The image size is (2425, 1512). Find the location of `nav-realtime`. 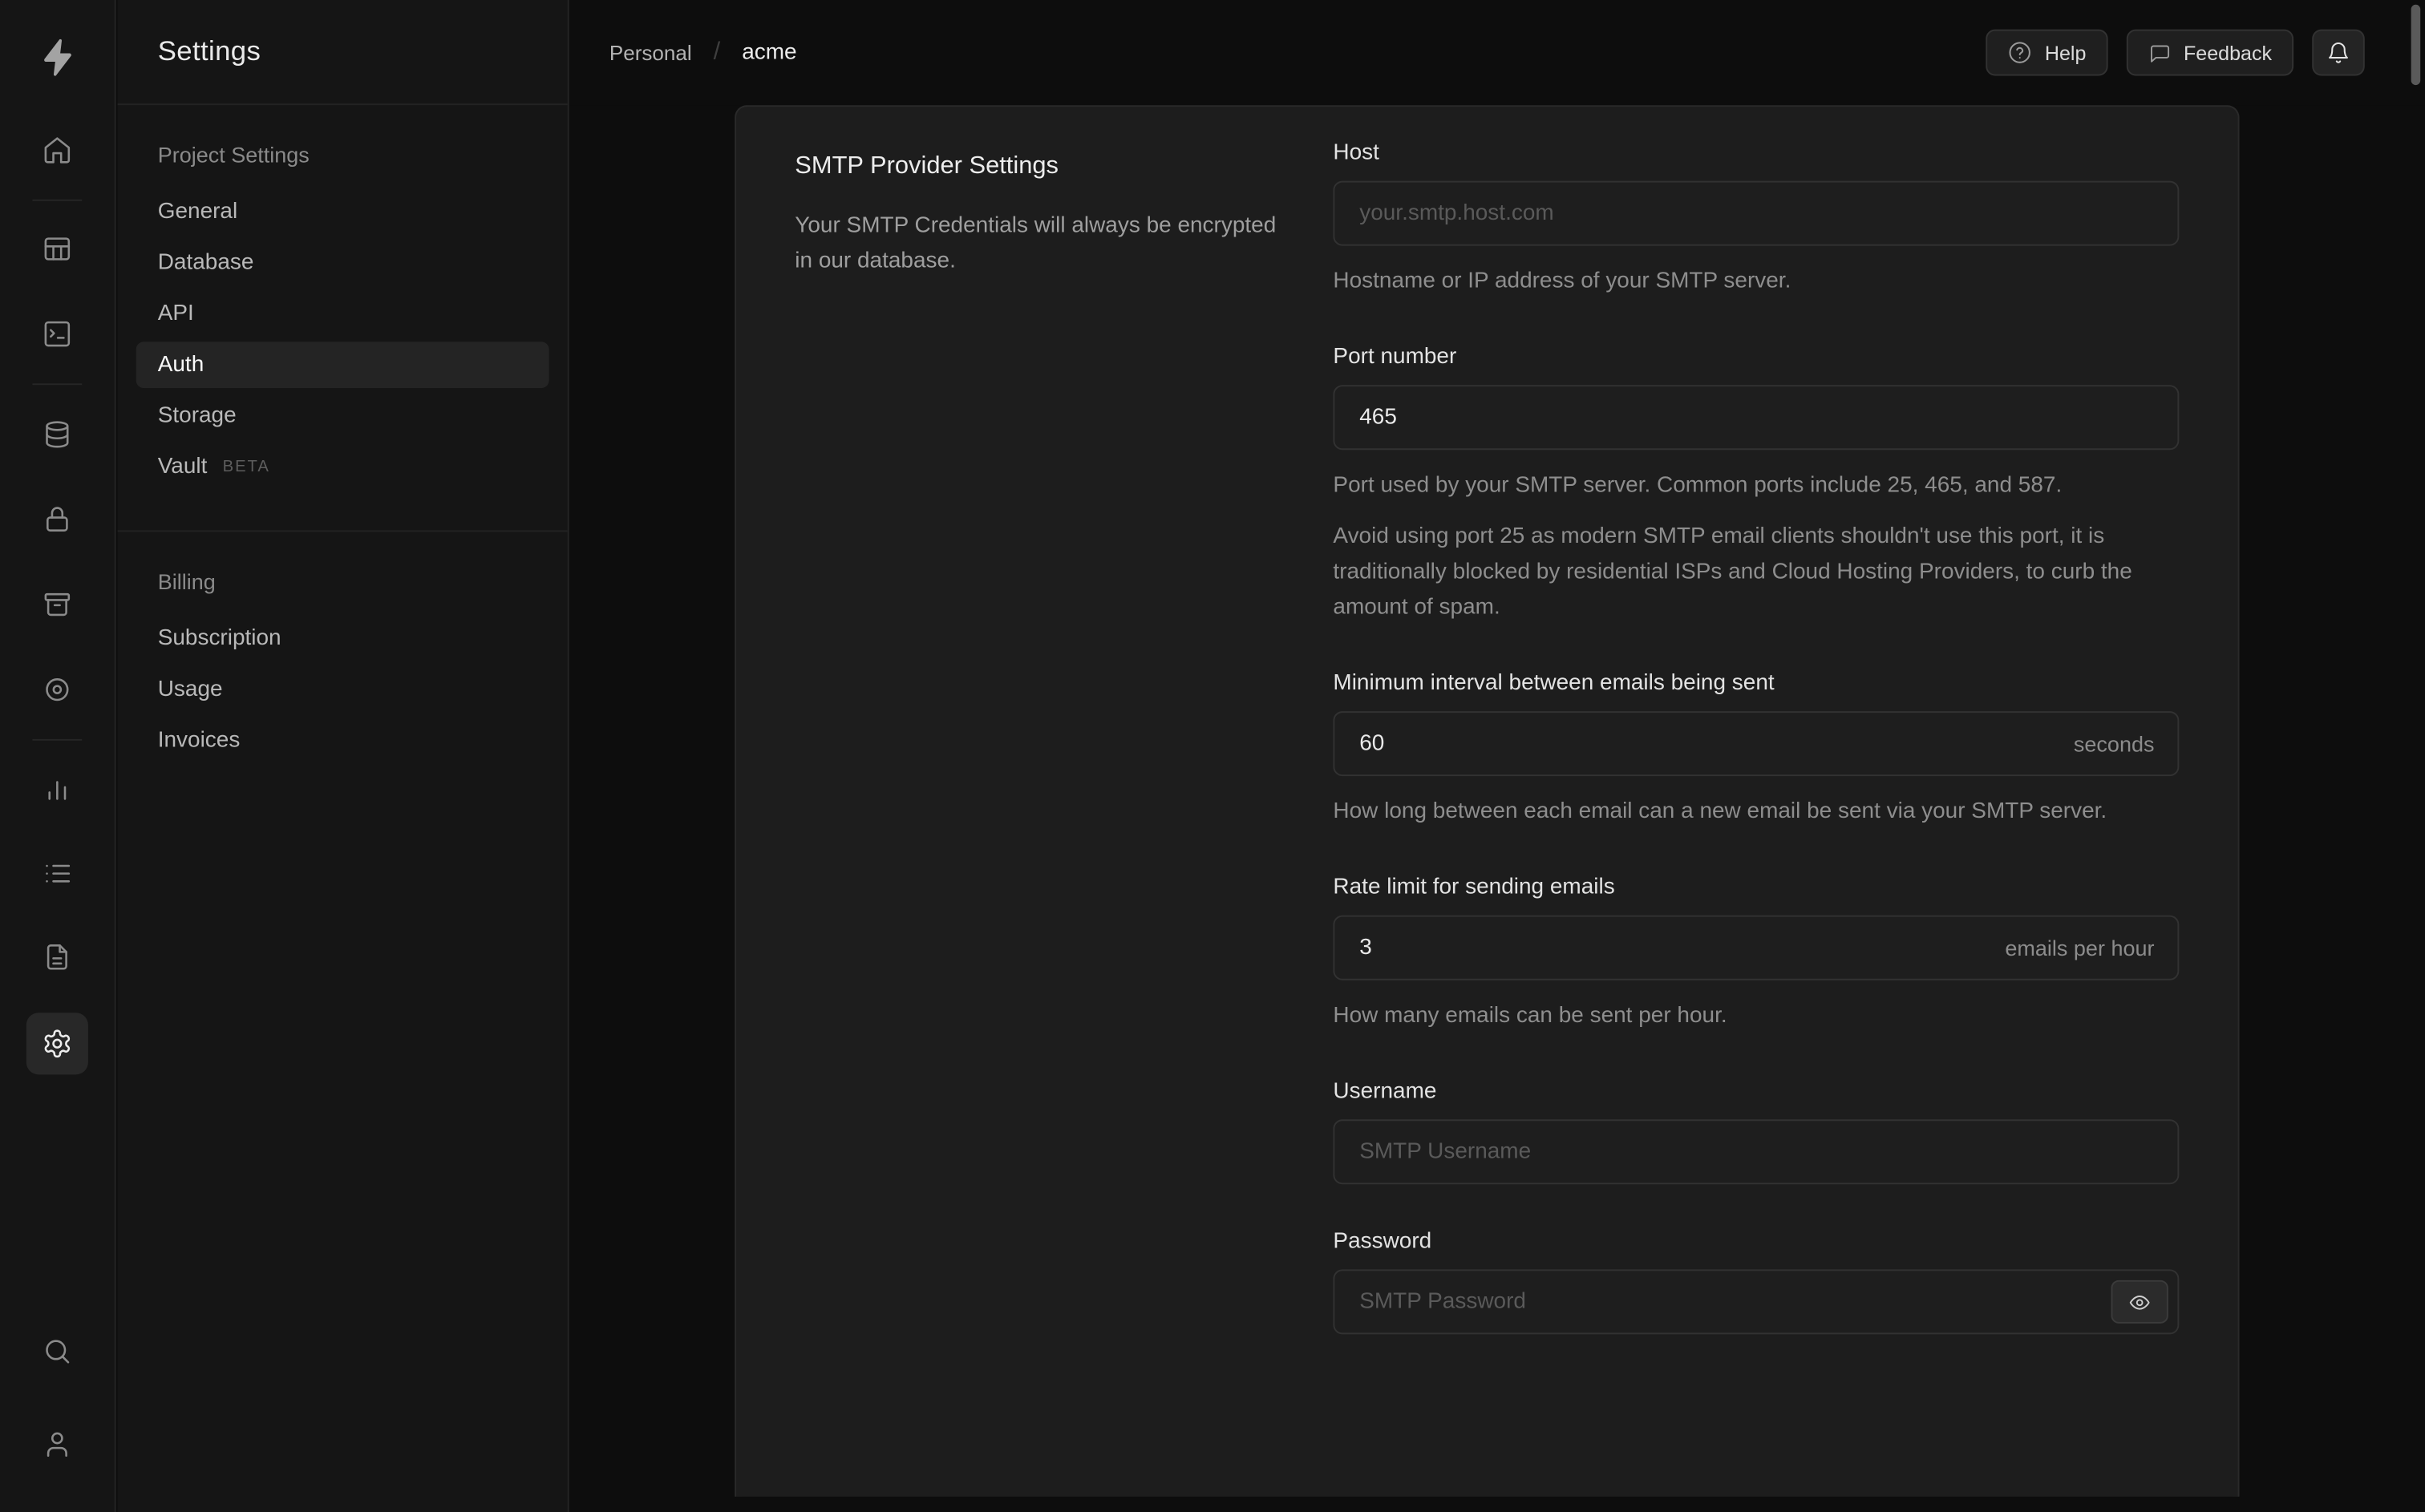

nav-realtime is located at coordinates (57, 690).